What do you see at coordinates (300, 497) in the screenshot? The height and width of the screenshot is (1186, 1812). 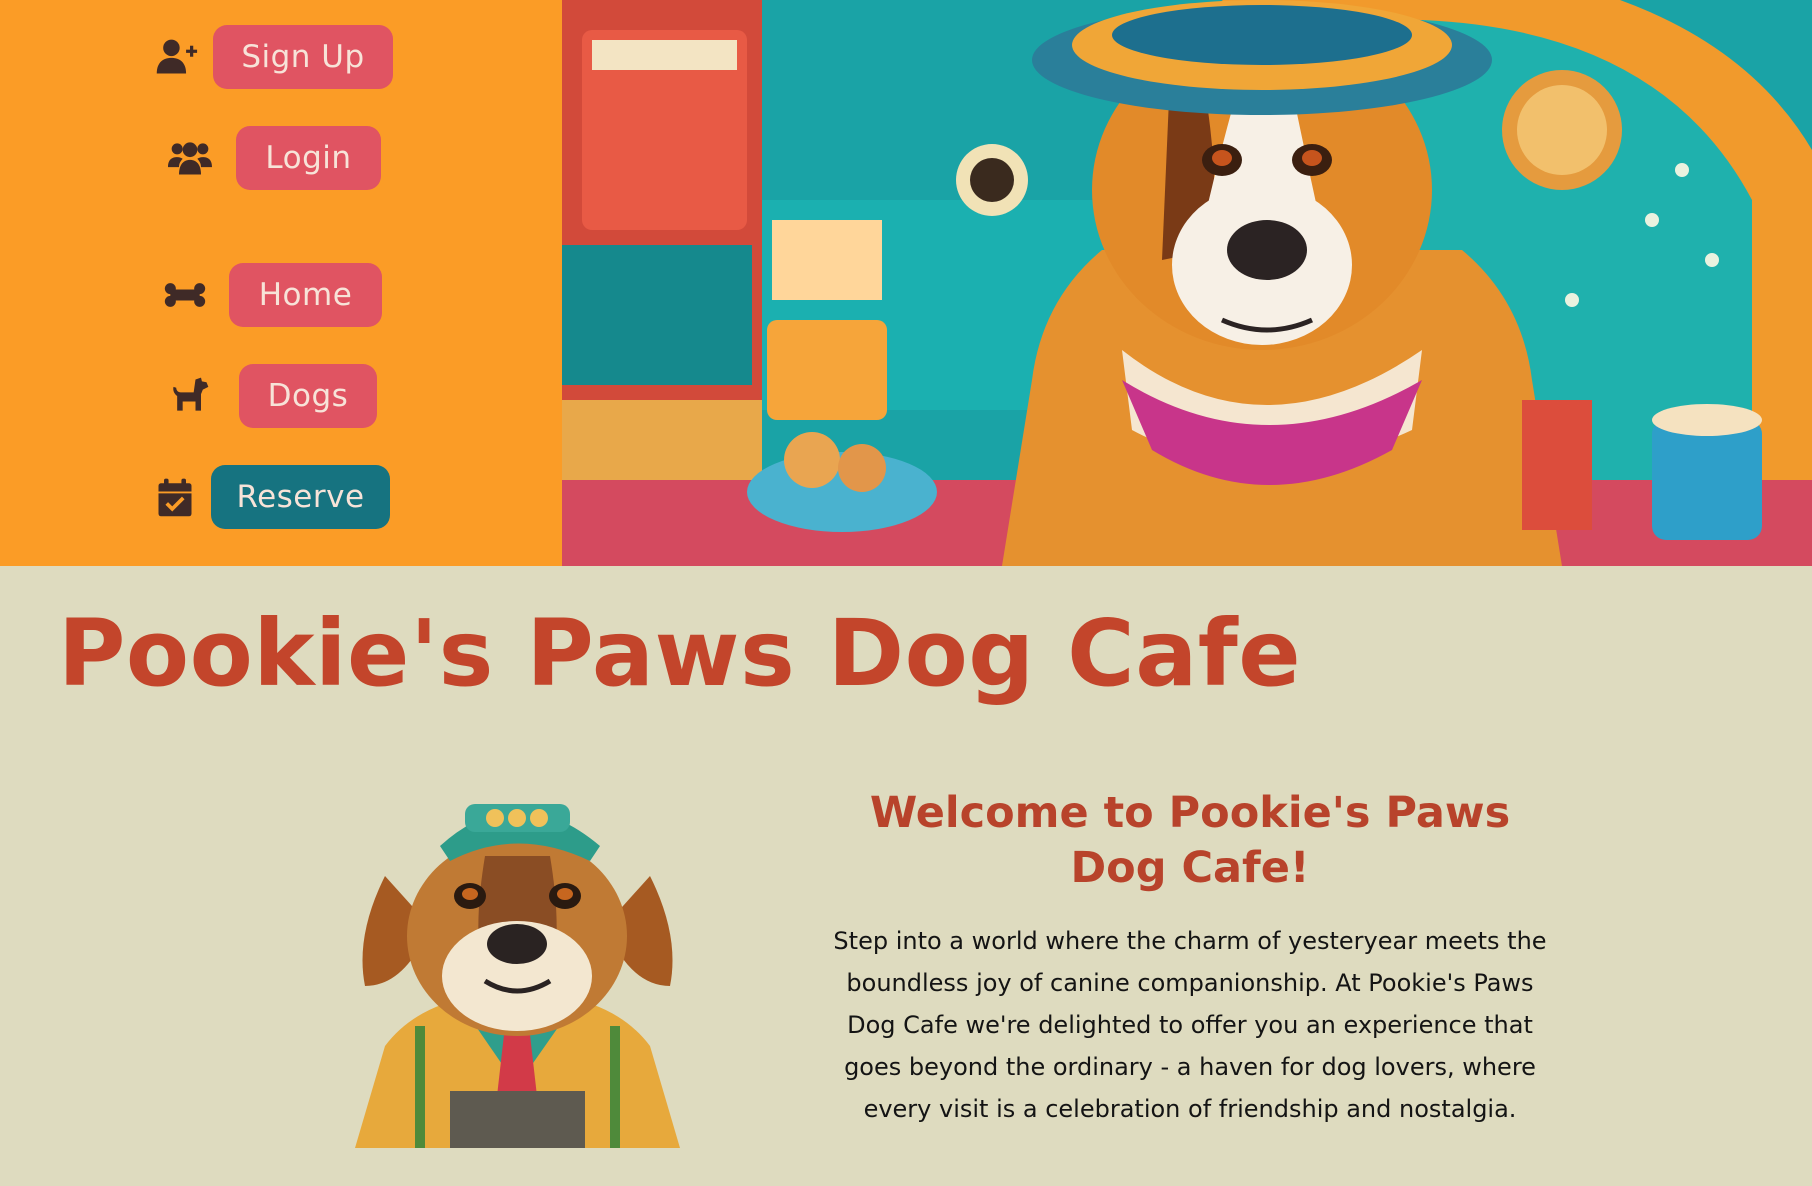 I see `reserve-button: Reserve` at bounding box center [300, 497].